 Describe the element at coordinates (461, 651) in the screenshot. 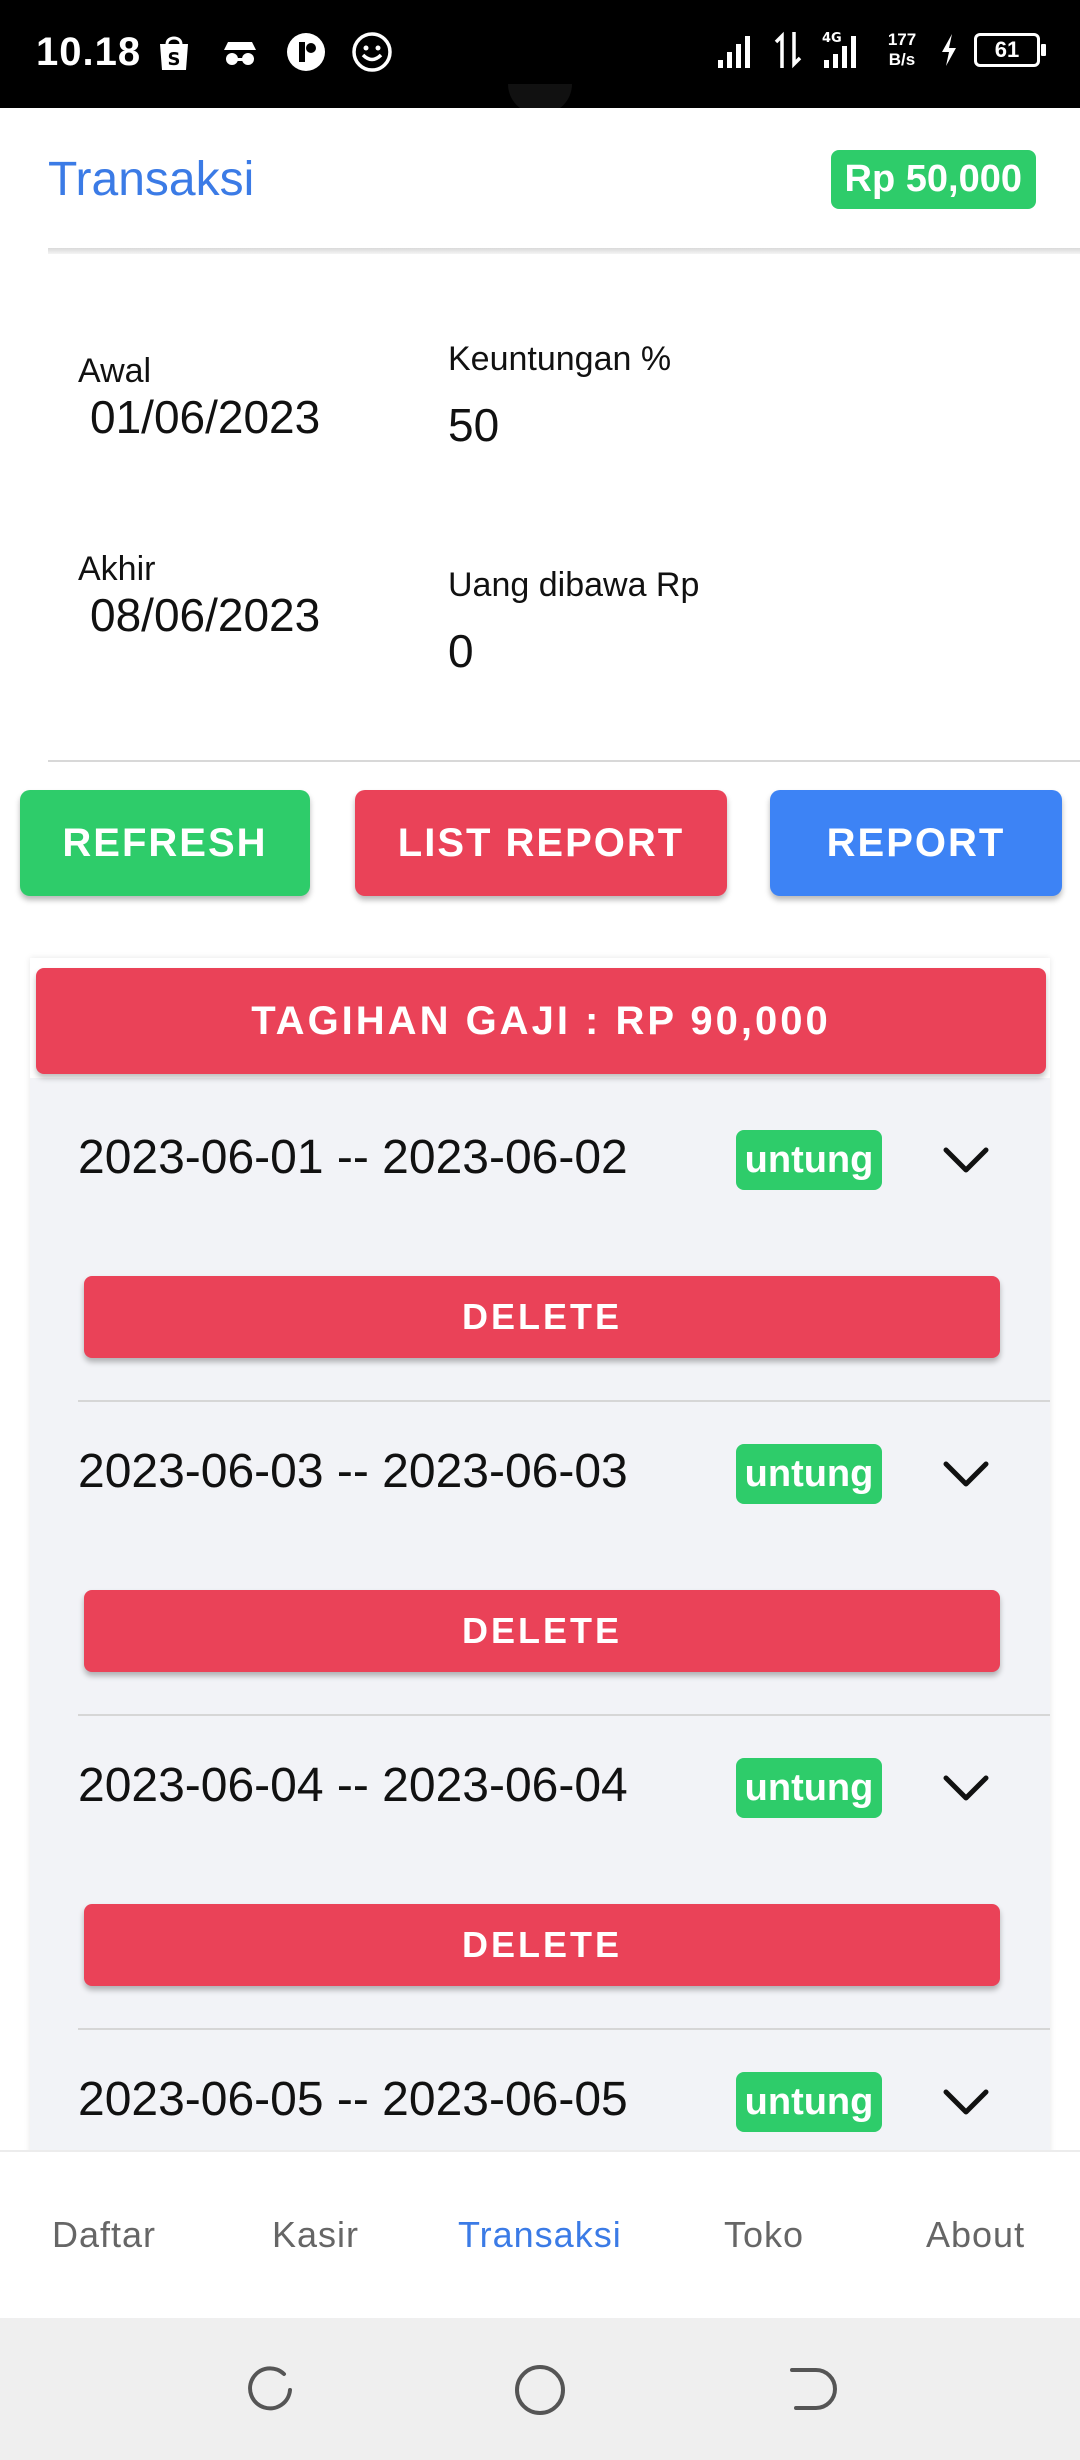

I see `cash-input: 0` at that location.